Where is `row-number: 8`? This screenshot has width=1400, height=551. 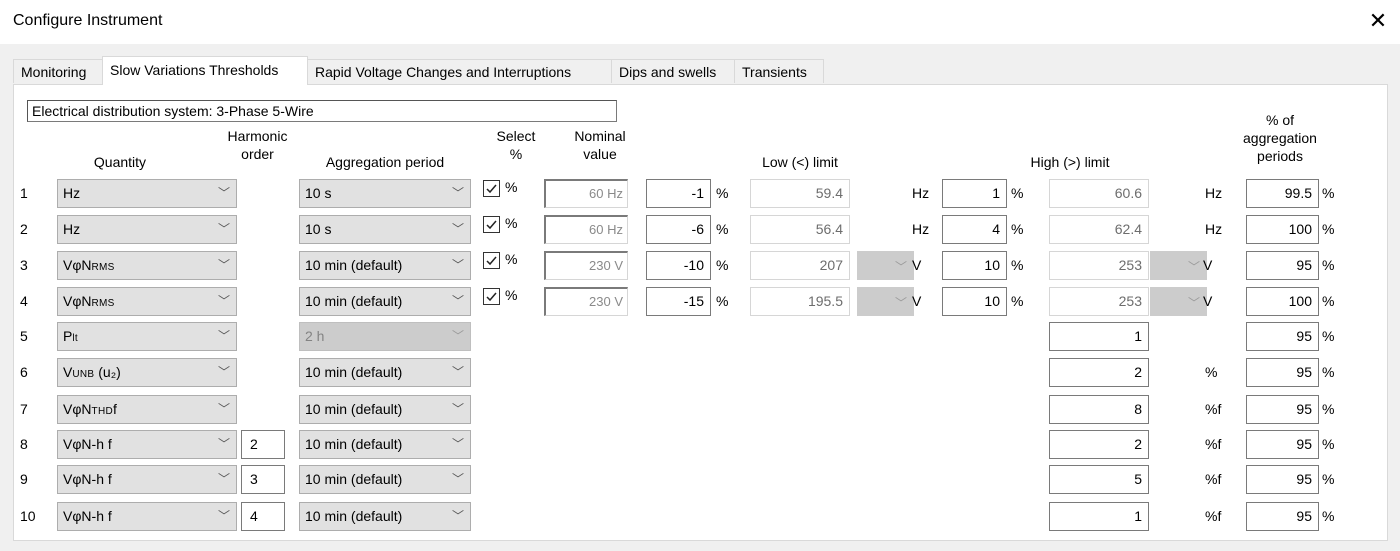
row-number: 8 is located at coordinates (24, 444).